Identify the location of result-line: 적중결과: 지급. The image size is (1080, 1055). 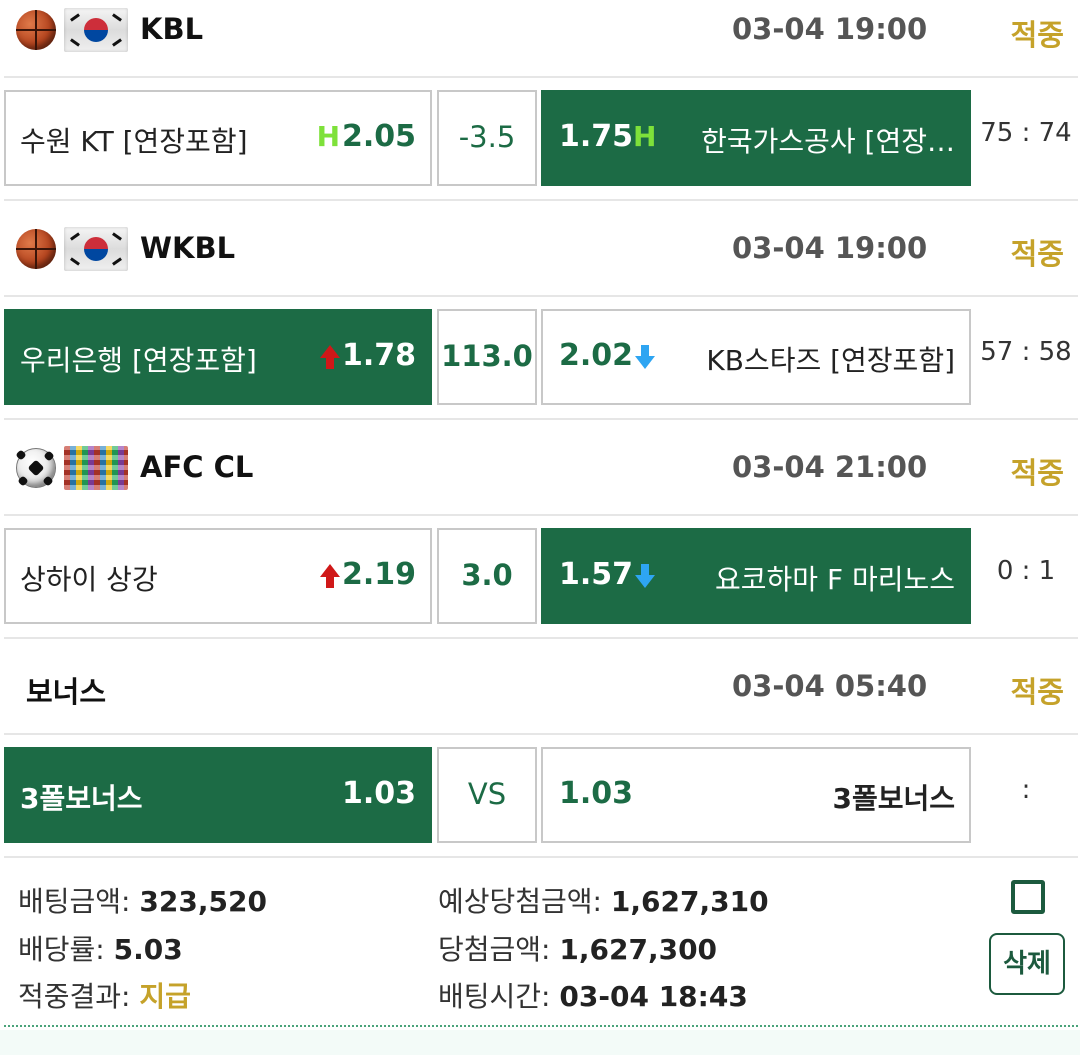
(104, 995).